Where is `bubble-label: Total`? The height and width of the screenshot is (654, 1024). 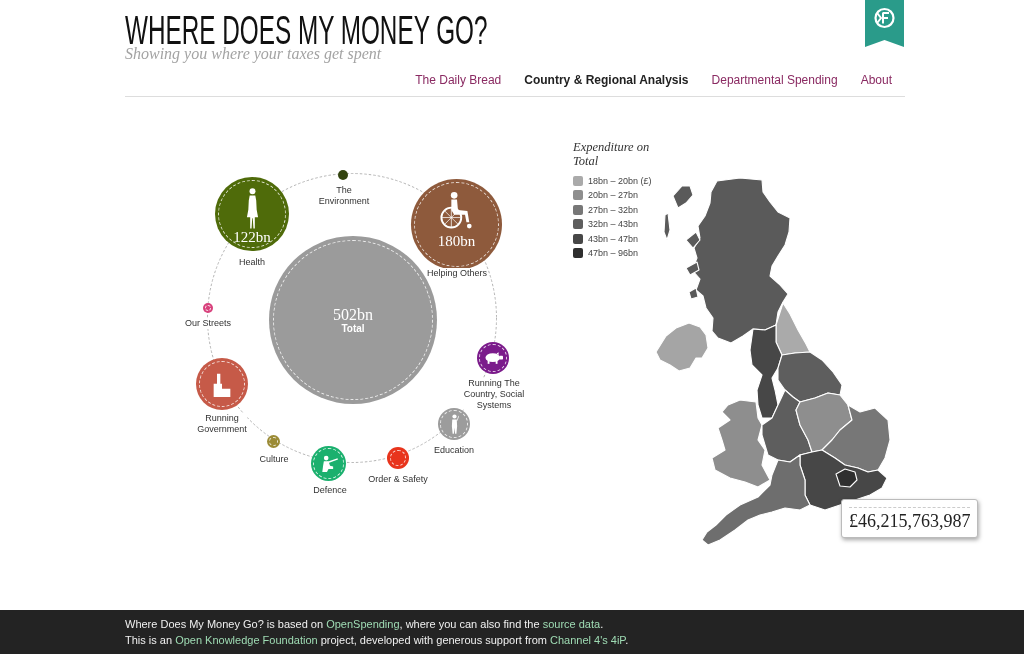
bubble-label: Total is located at coordinates (353, 328).